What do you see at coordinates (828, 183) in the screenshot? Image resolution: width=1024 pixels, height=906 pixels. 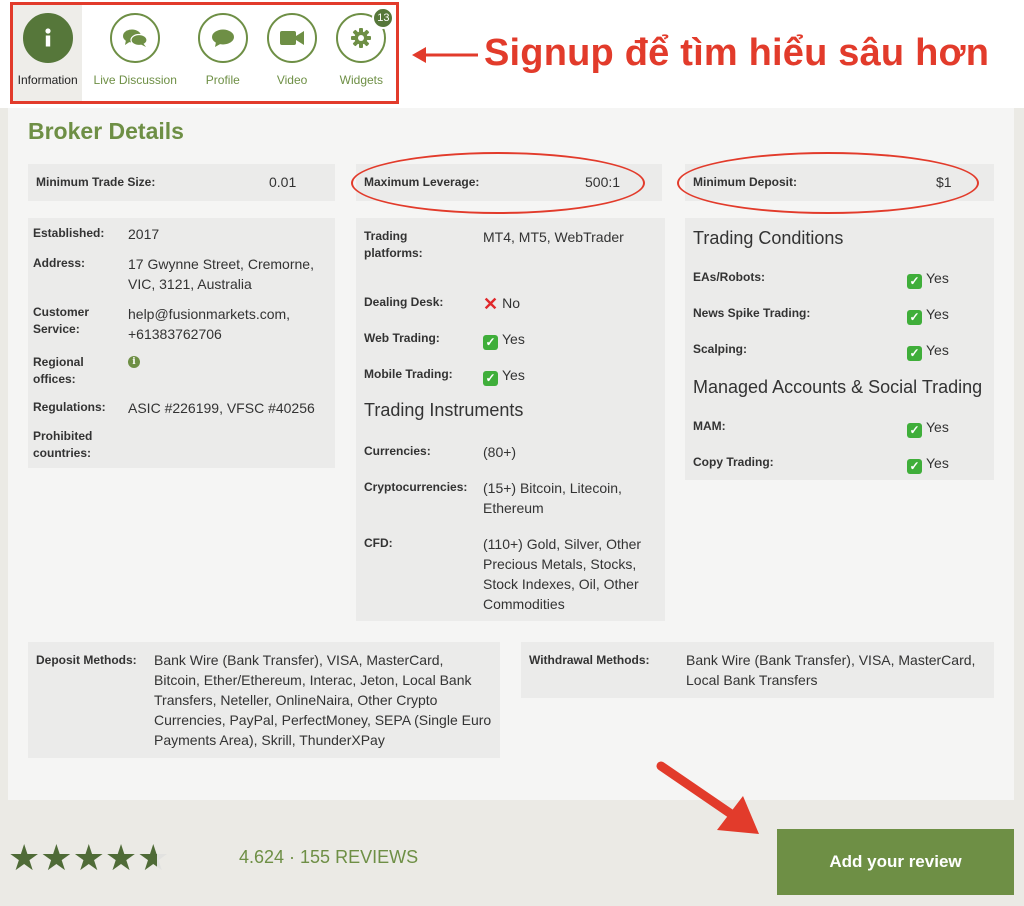 I see `deposit-highlight-ellipse` at bounding box center [828, 183].